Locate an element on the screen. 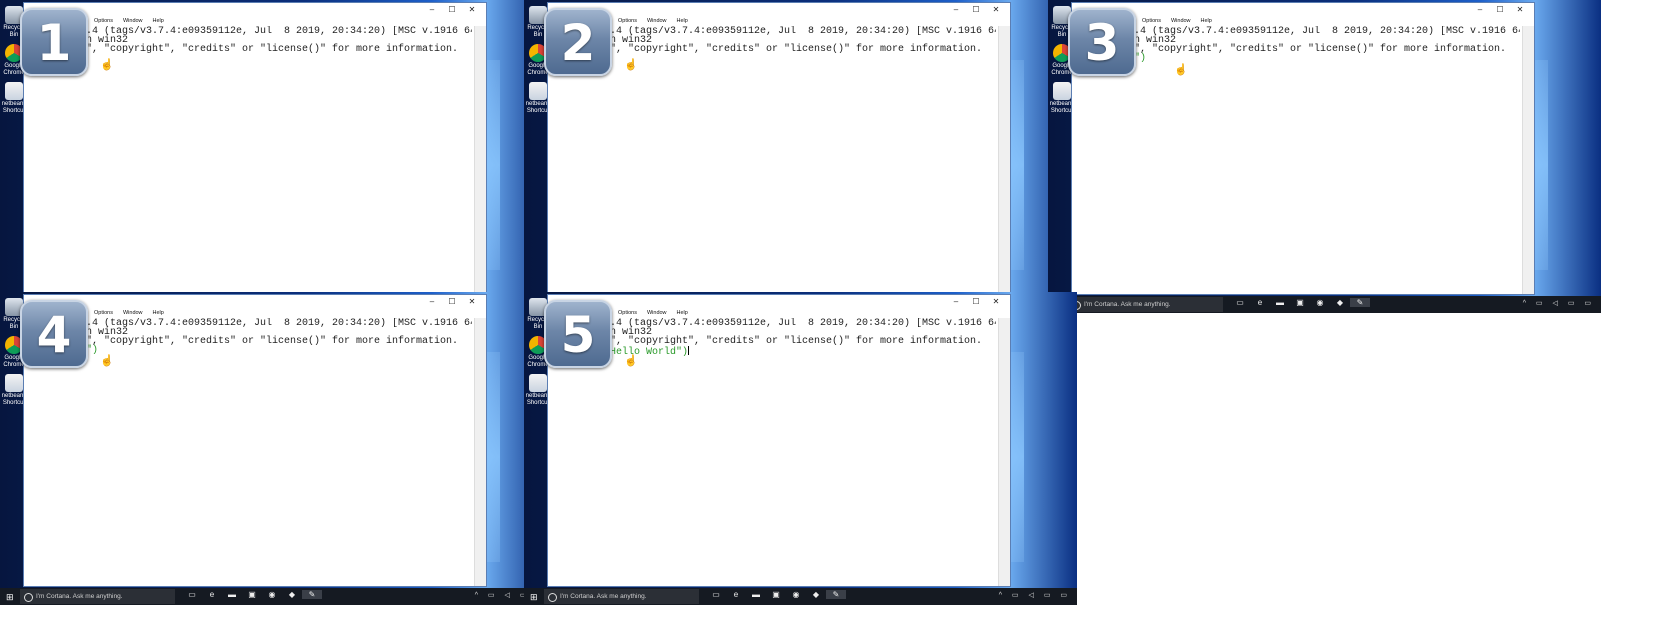 The width and height of the screenshot is (1678, 628). text-caret is located at coordinates (689, 350).